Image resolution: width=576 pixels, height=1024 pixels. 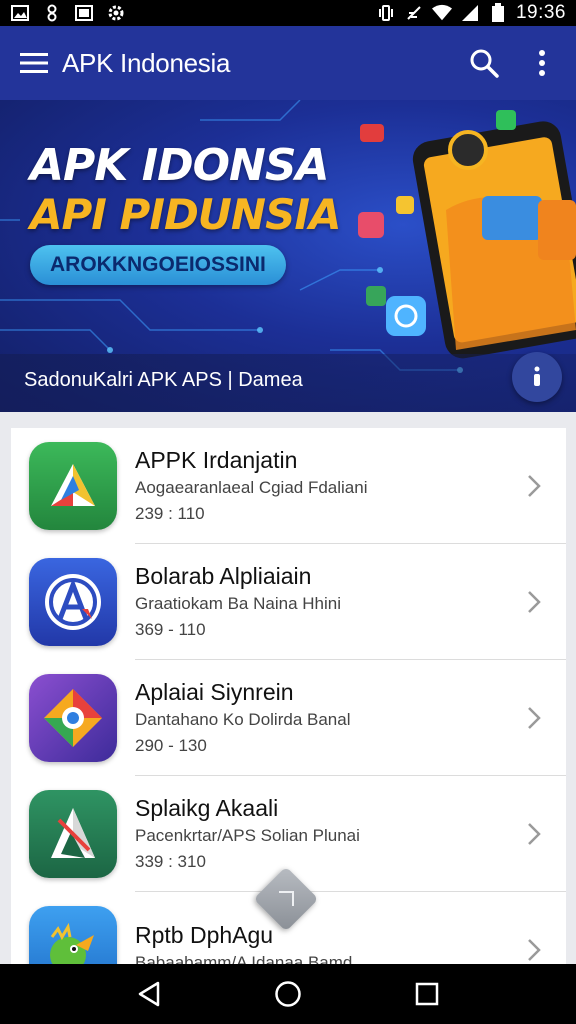 What do you see at coordinates (52, 13) in the screenshot?
I see `link-icon` at bounding box center [52, 13].